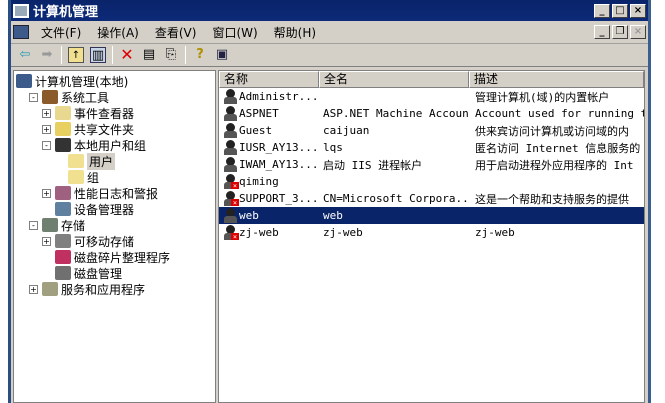  What do you see at coordinates (176, 32) in the screenshot?
I see `menu-view: 查看(V)` at bounding box center [176, 32].